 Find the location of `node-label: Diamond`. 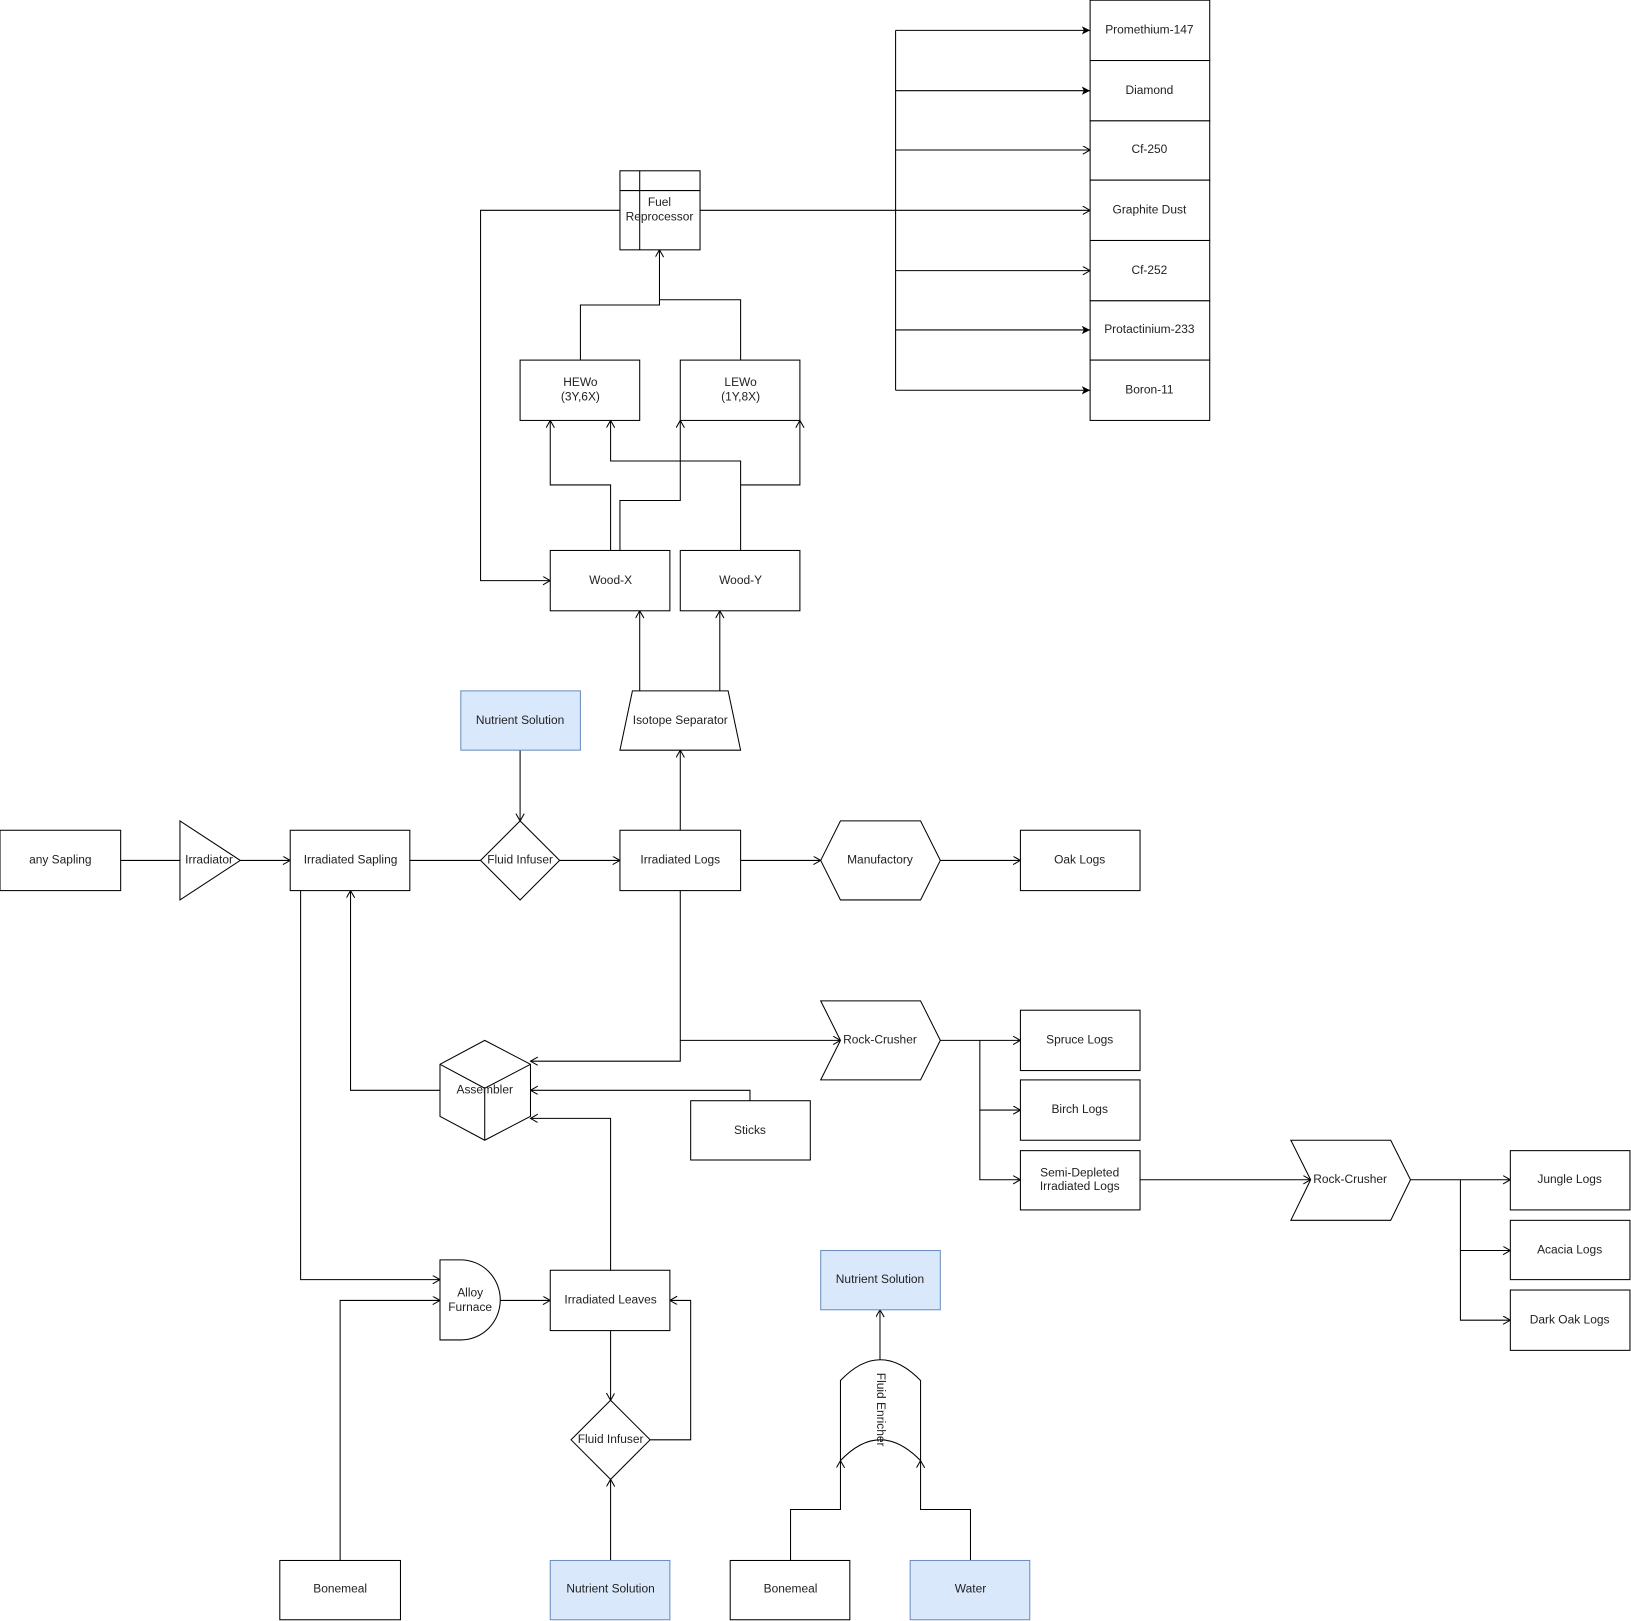

node-label: Diamond is located at coordinates (1149, 90).